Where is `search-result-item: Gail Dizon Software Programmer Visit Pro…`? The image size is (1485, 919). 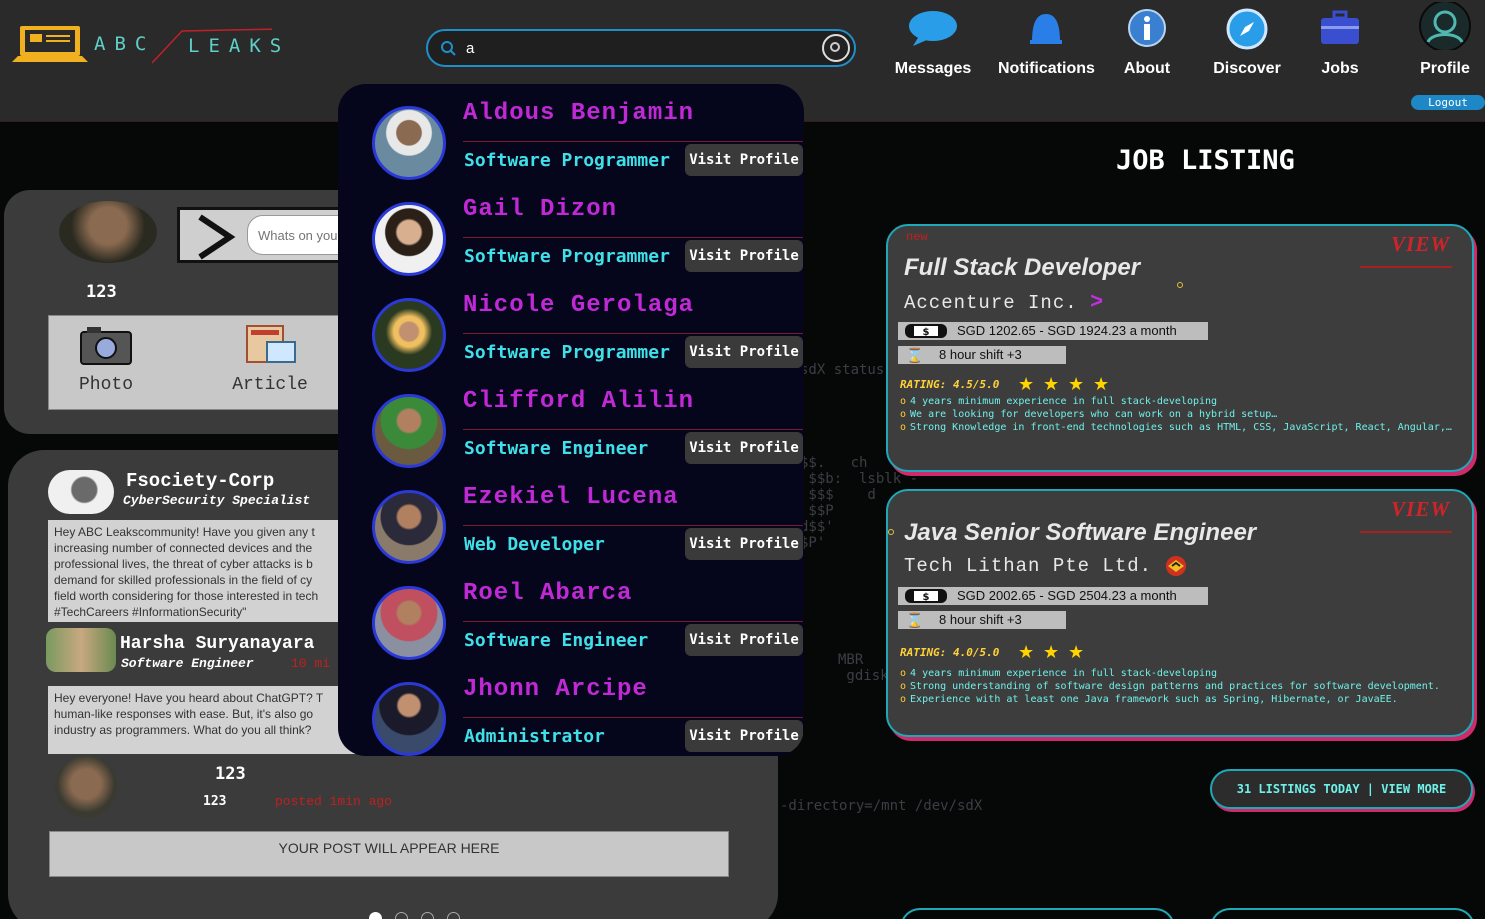 search-result-item: Gail Dizon Software Programmer Visit Pro… is located at coordinates (571, 228).